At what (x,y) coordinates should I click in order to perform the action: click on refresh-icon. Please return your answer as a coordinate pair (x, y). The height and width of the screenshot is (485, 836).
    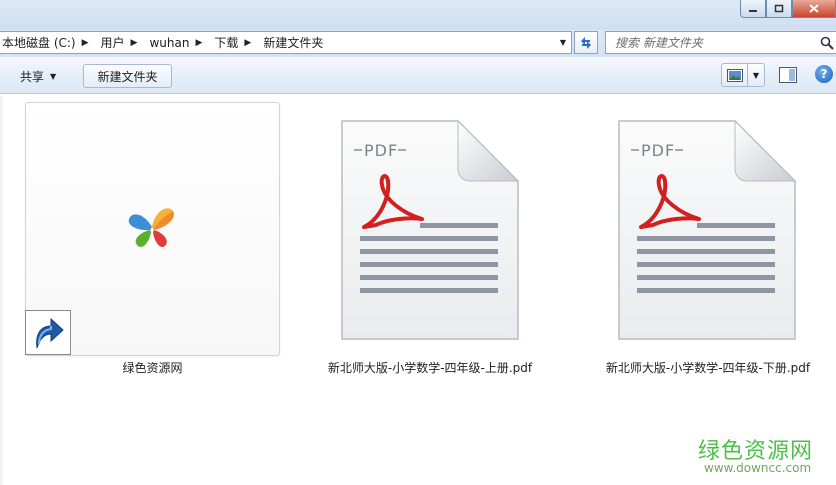
    Looking at the image, I should click on (586, 42).